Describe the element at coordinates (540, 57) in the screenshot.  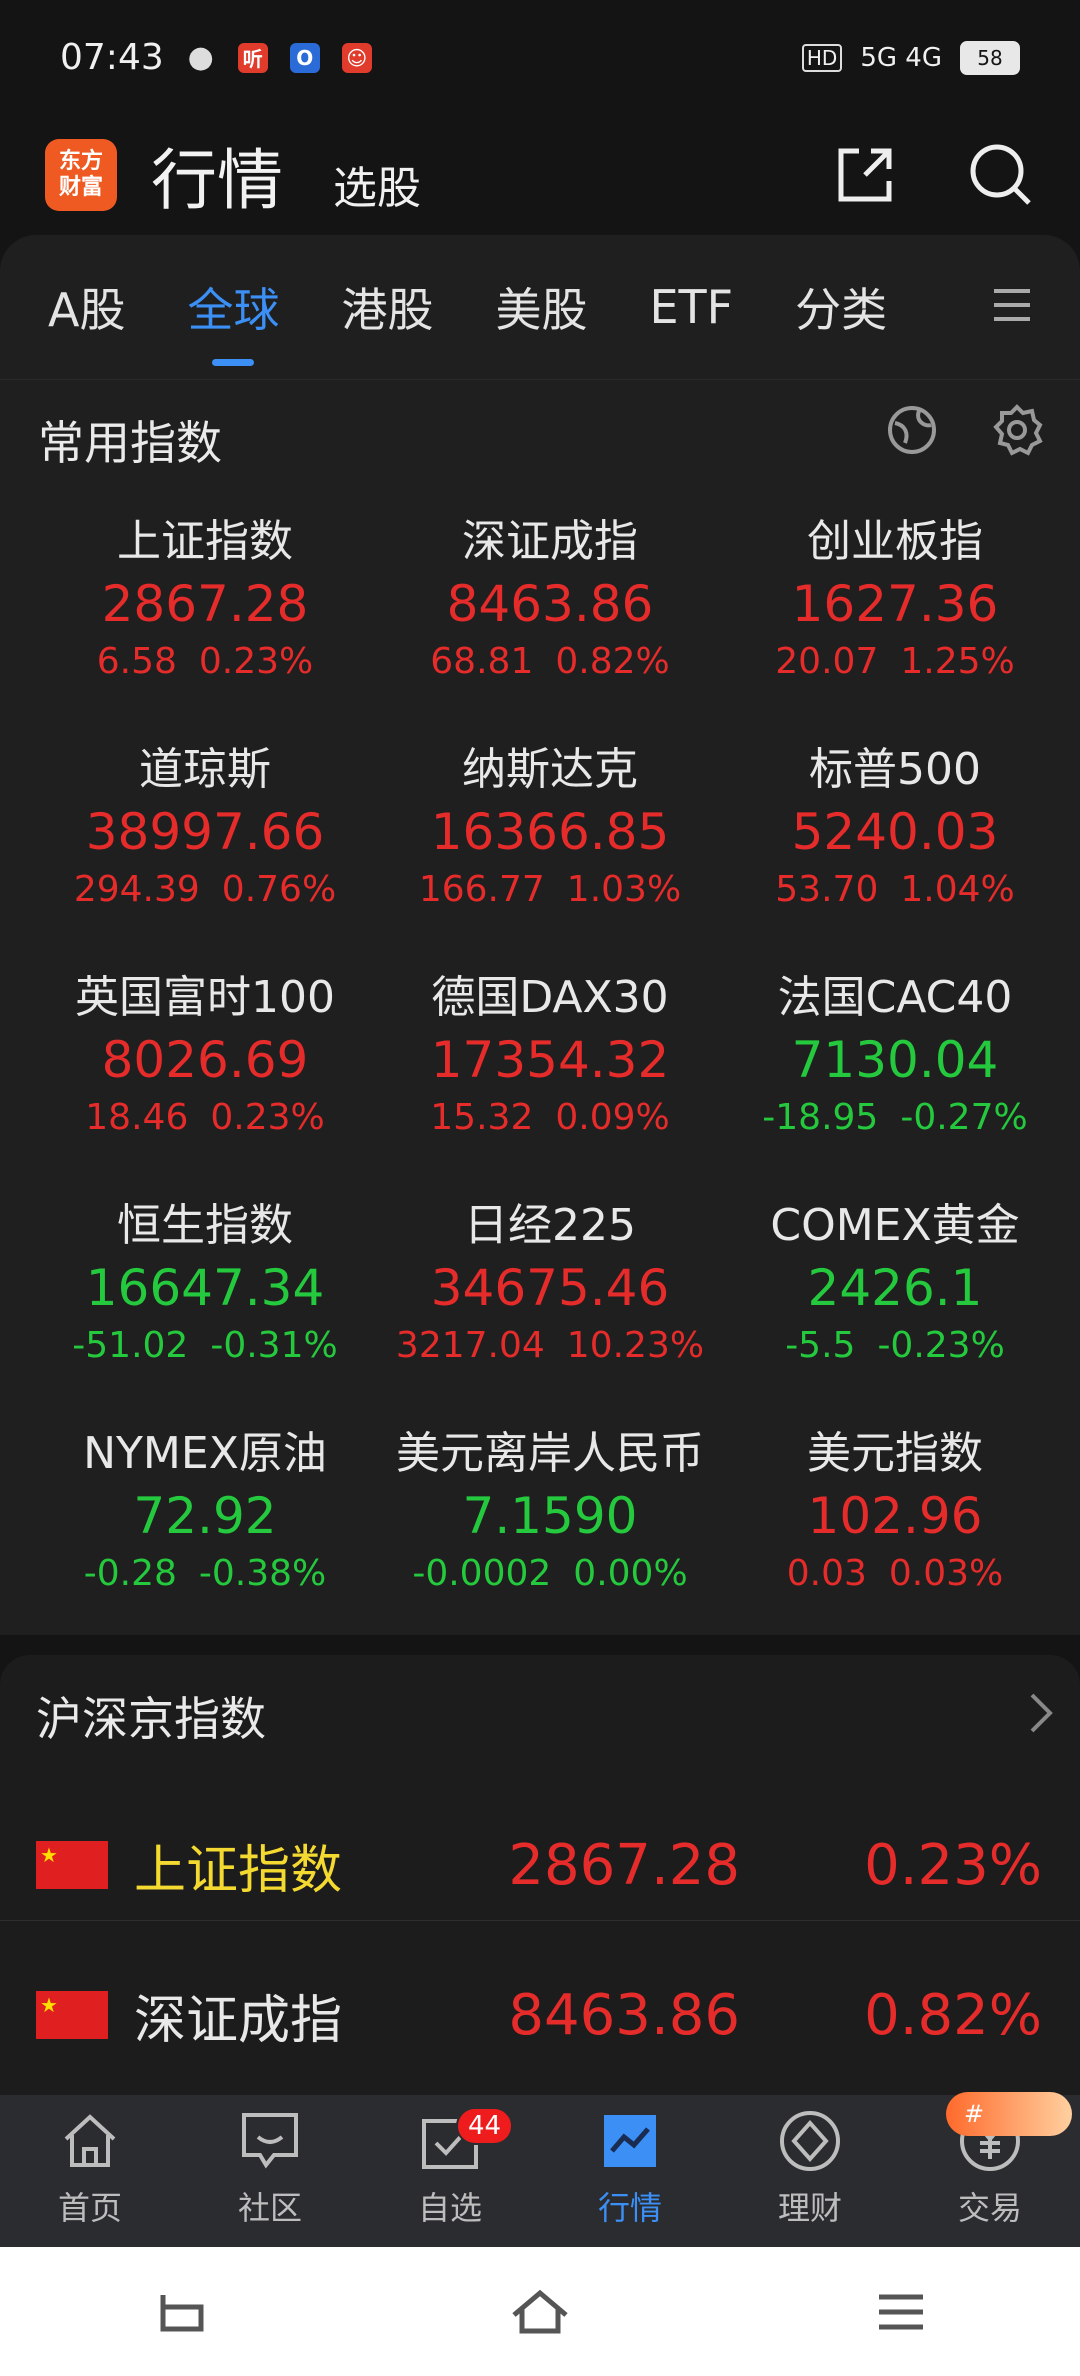
I see `status-bar: 07:43 ● 听 O ☺ HD 5G 4G 58` at that location.